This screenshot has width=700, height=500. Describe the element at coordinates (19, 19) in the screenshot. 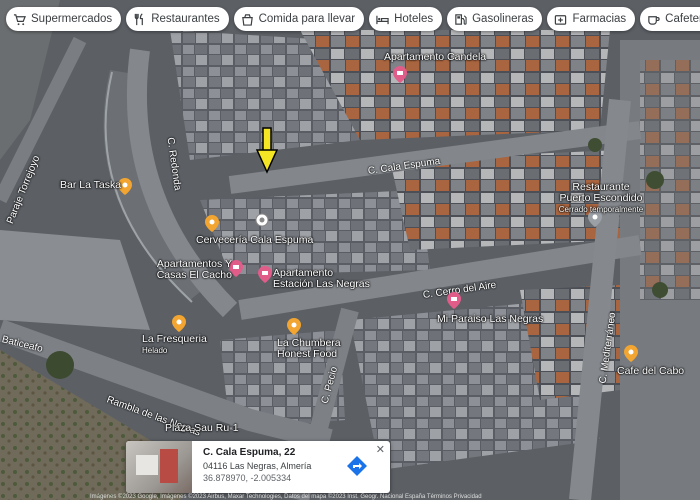

I see `cart-icon` at that location.